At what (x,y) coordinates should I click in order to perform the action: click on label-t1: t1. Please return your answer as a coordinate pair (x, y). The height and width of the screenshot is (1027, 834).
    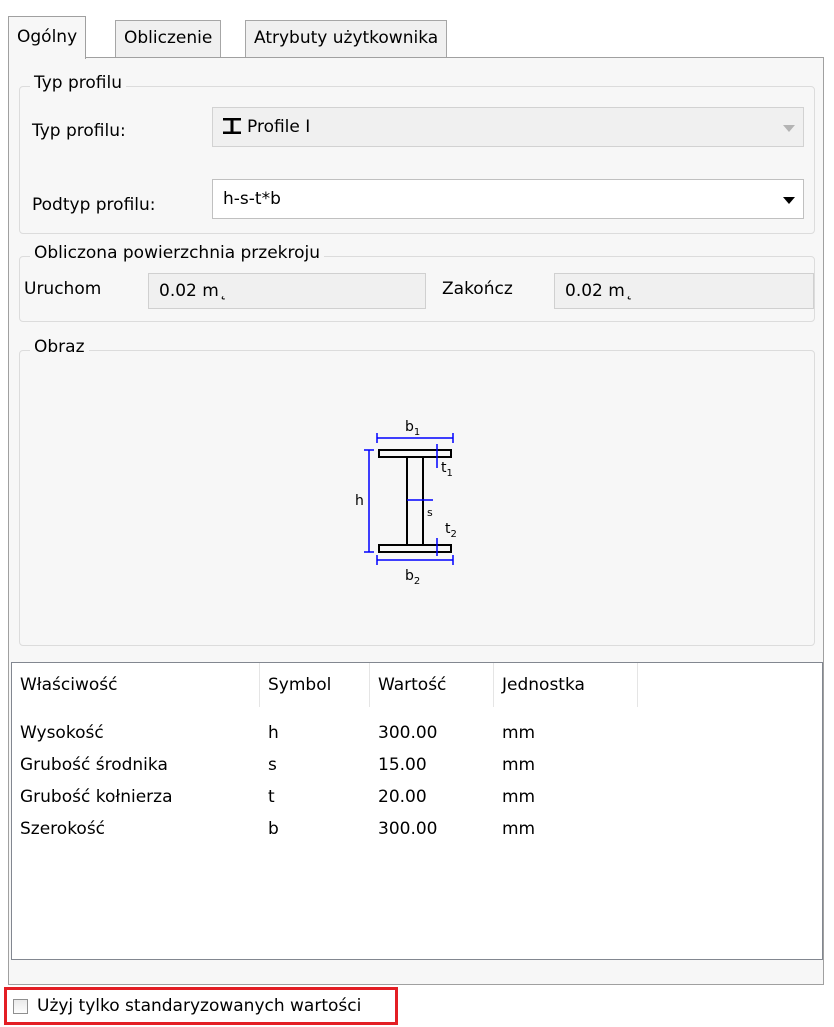
    Looking at the image, I should click on (447, 469).